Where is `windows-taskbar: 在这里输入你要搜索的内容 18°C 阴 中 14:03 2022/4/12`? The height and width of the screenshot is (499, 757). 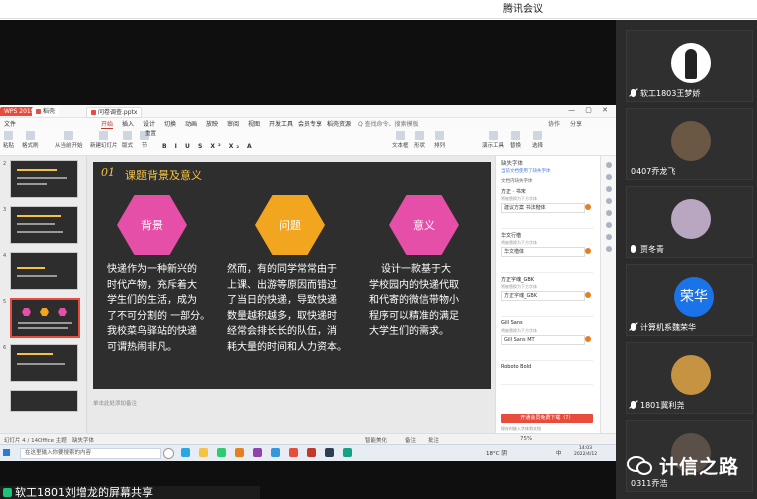
windows-taskbar: 在这里输入你要搜索的内容 18°C 阴 中 14:03 2022/4/12 is located at coordinates (308, 452).